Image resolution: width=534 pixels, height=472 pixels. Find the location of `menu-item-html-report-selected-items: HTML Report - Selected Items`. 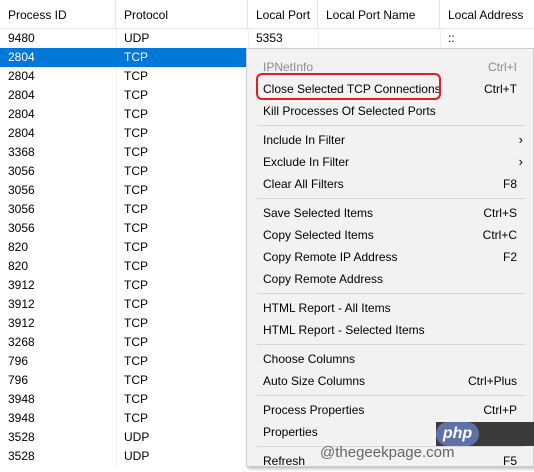

menu-item-html-report-selected-items: HTML Report - Selected Items is located at coordinates (390, 330).